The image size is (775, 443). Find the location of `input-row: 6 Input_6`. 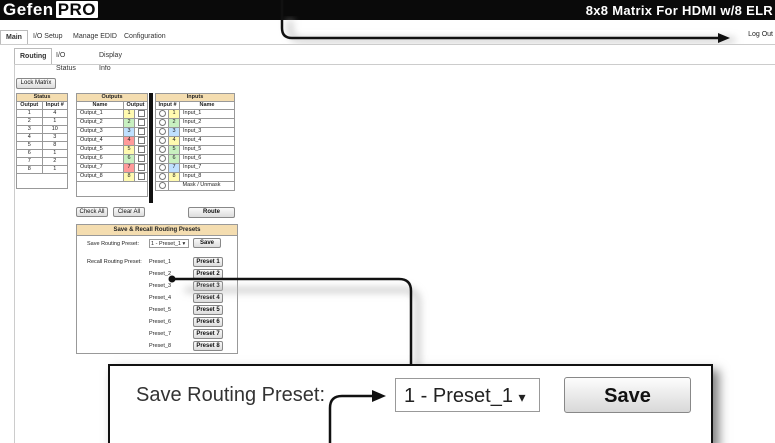

input-row: 6 Input_6 is located at coordinates (195, 158).